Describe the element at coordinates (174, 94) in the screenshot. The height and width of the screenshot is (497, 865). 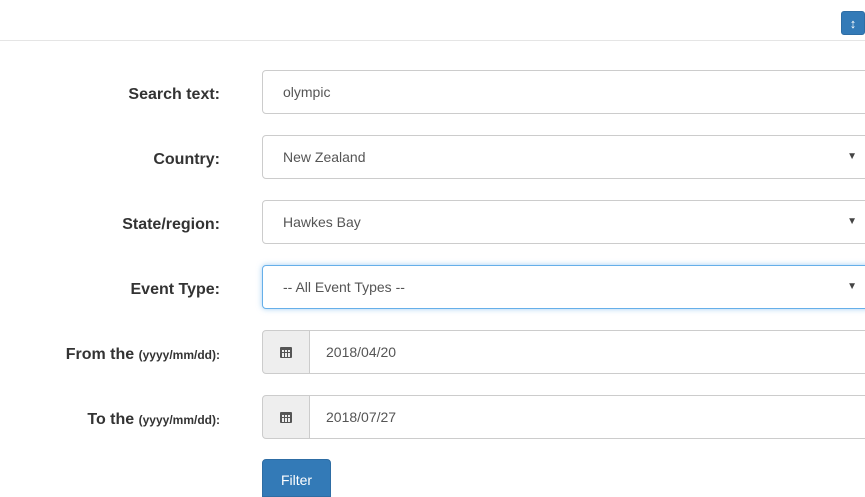
I see `search-text-label: Search text:` at that location.